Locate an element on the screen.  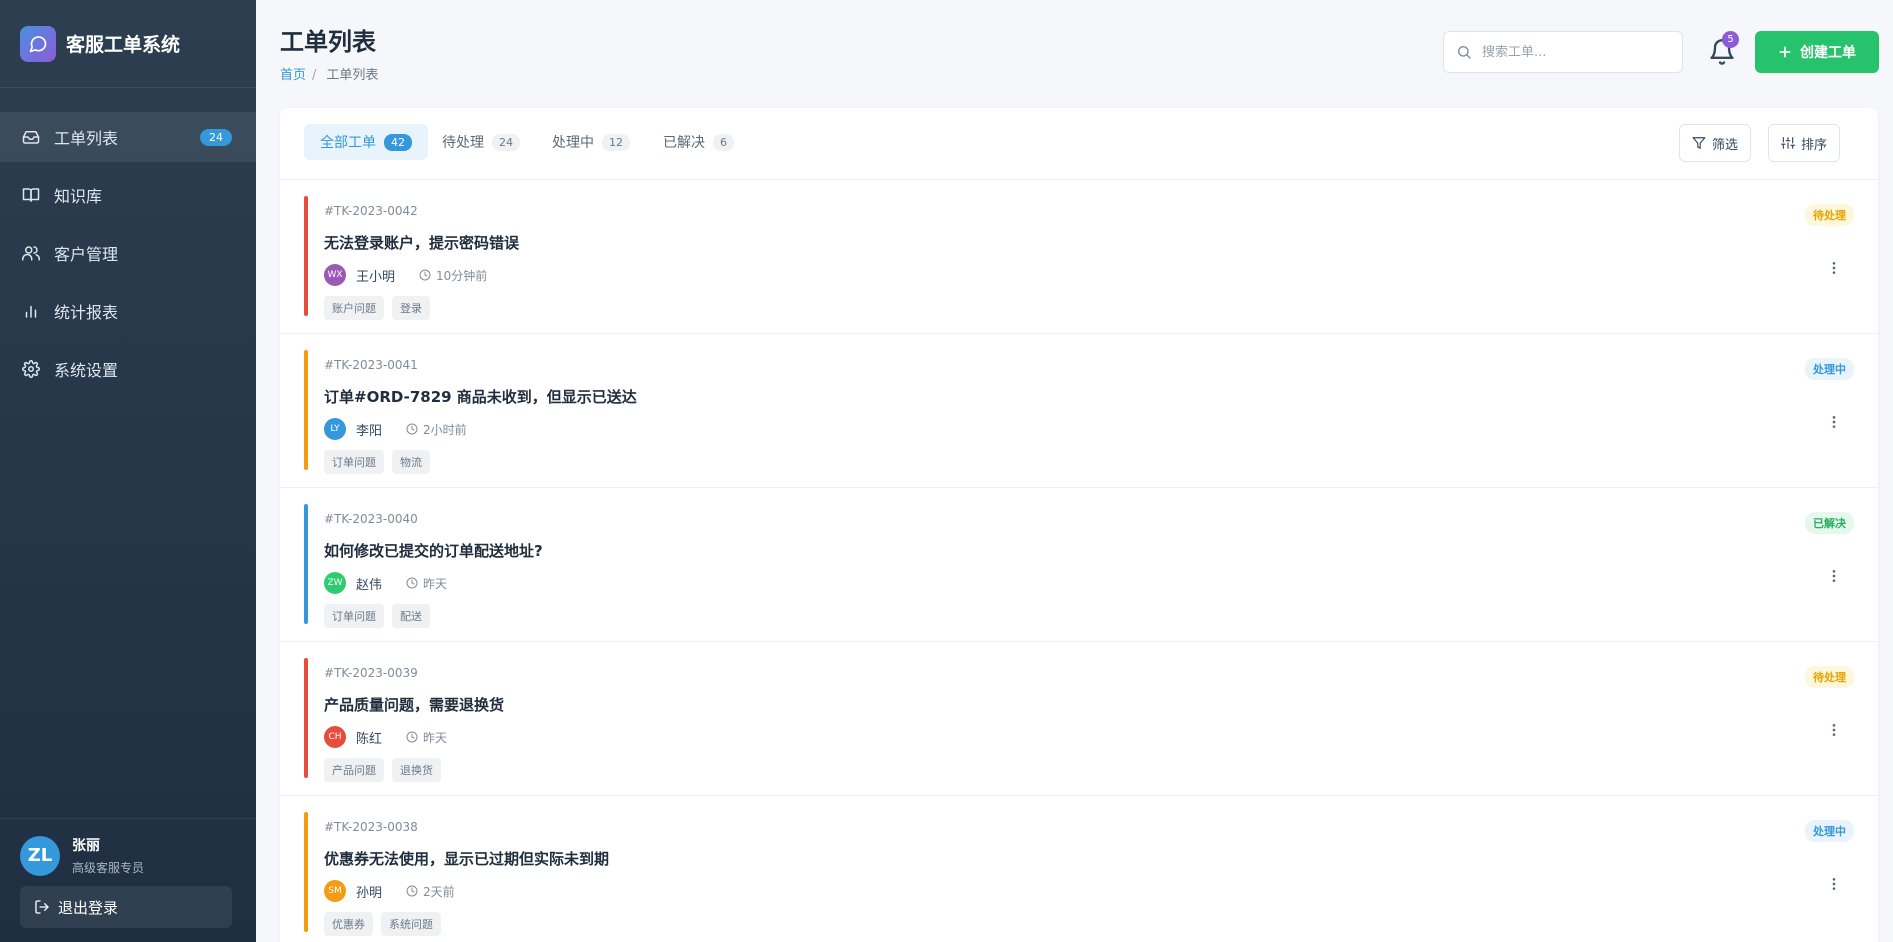
tab-all: 全部工单 42 is located at coordinates (366, 142).